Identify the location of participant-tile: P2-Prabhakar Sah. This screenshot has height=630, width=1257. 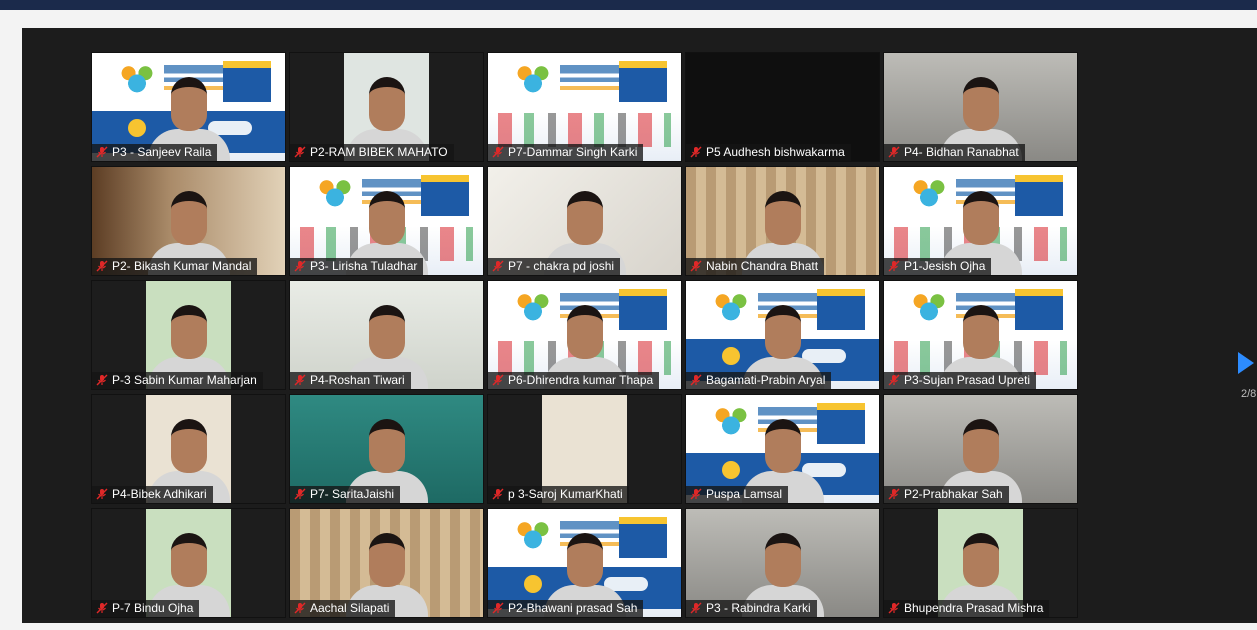
(980, 449).